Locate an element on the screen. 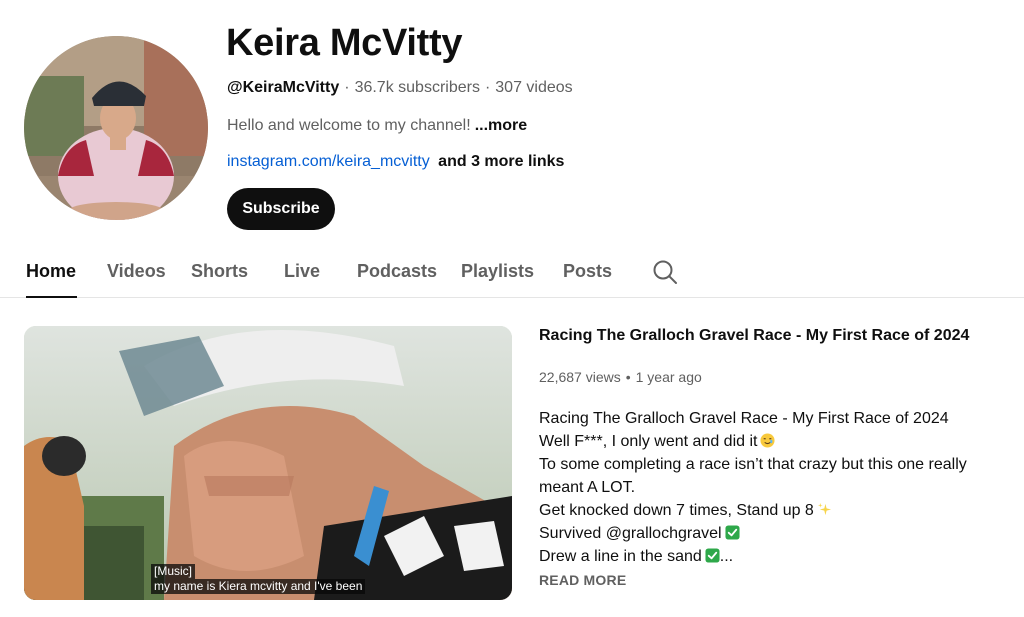 The image size is (1024, 617). tab-home: Home is located at coordinates (51, 274).